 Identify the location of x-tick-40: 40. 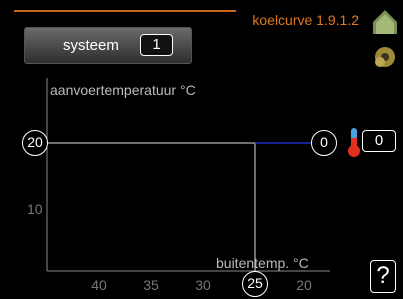
(99, 285).